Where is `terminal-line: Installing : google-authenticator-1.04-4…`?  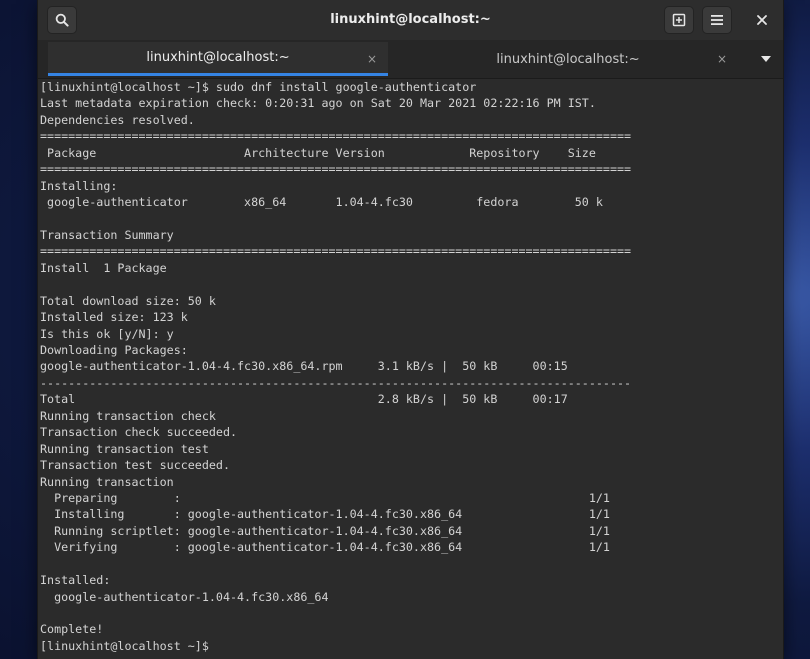
terminal-line: Installing : google-authenticator-1.04-4… is located at coordinates (325, 514).